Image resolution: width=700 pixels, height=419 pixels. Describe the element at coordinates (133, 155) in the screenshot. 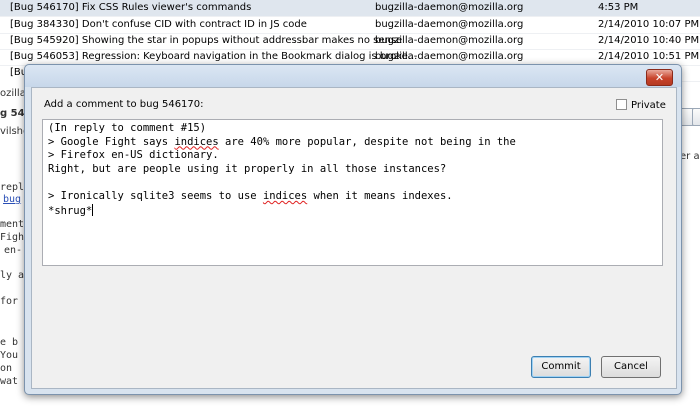

I see `comment-line: > Firefox en-US dictionary.` at that location.